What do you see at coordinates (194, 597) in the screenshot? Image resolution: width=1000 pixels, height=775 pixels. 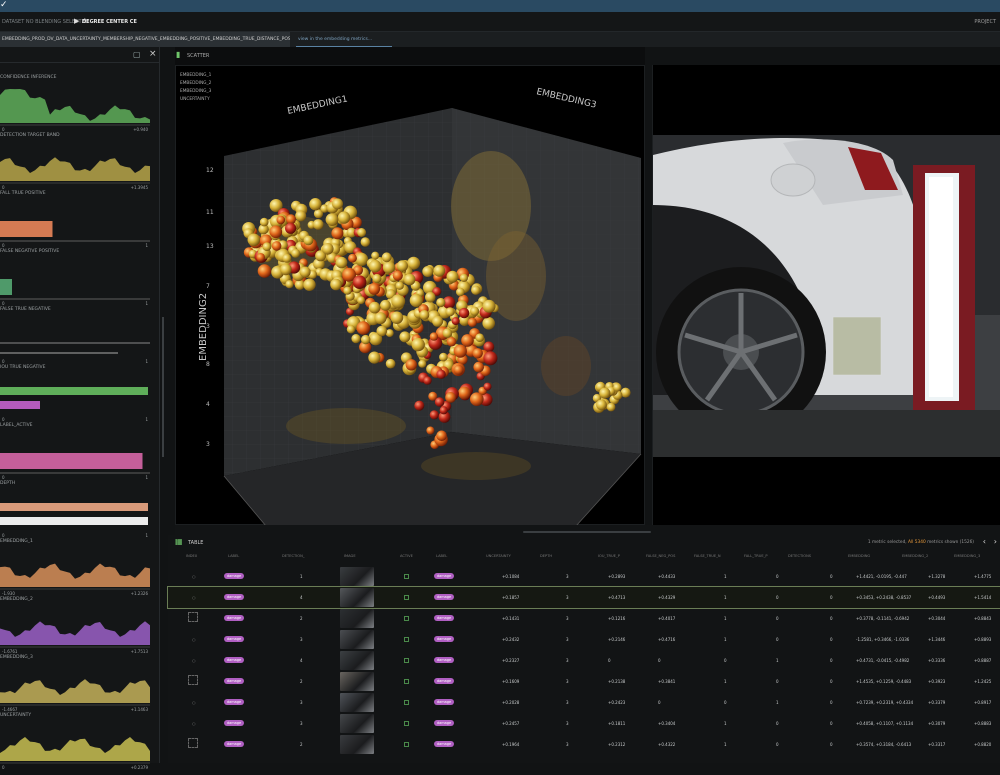 I see `row-index-marker: ○` at bounding box center [194, 597].